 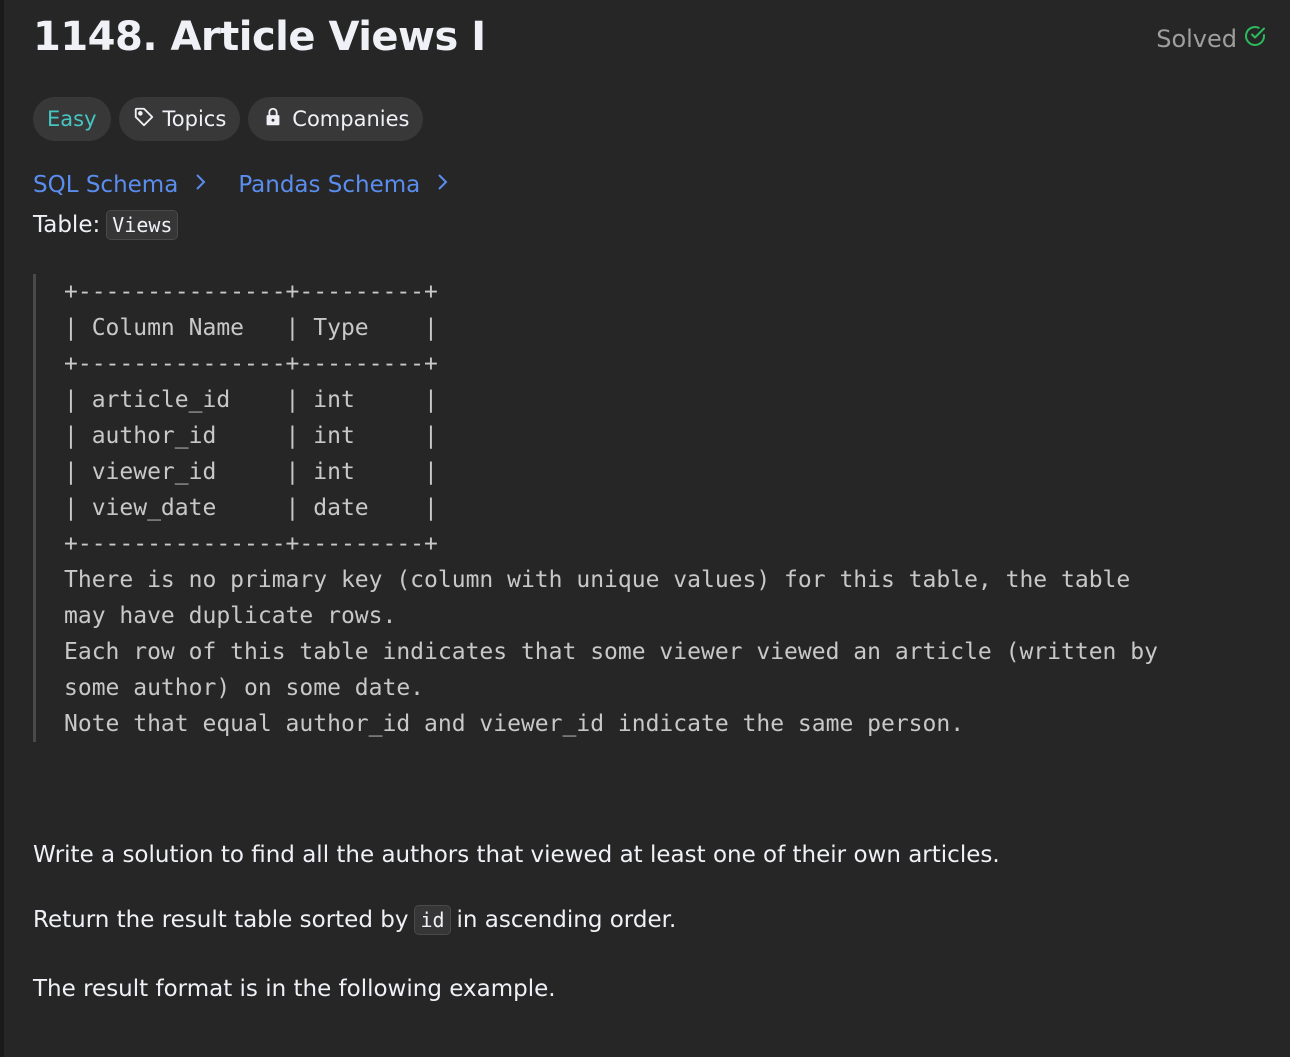 I want to click on difficulty-badge: Easy, so click(x=72, y=119).